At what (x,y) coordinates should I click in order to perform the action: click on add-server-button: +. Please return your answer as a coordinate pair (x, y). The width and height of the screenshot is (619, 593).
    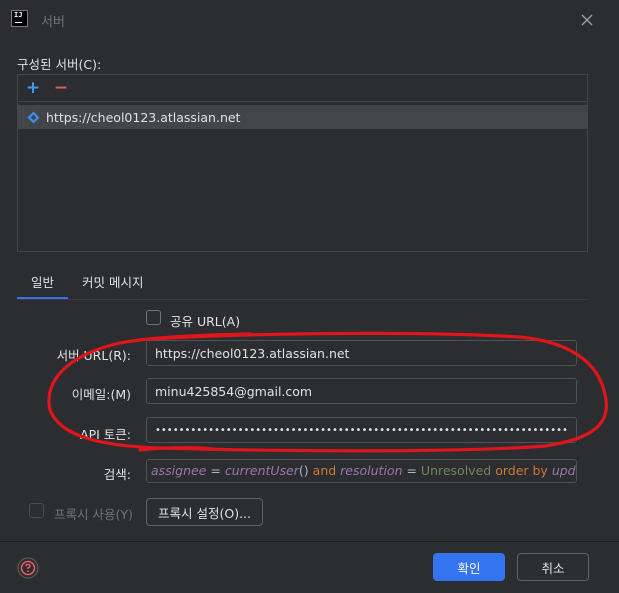
    Looking at the image, I should click on (33, 88).